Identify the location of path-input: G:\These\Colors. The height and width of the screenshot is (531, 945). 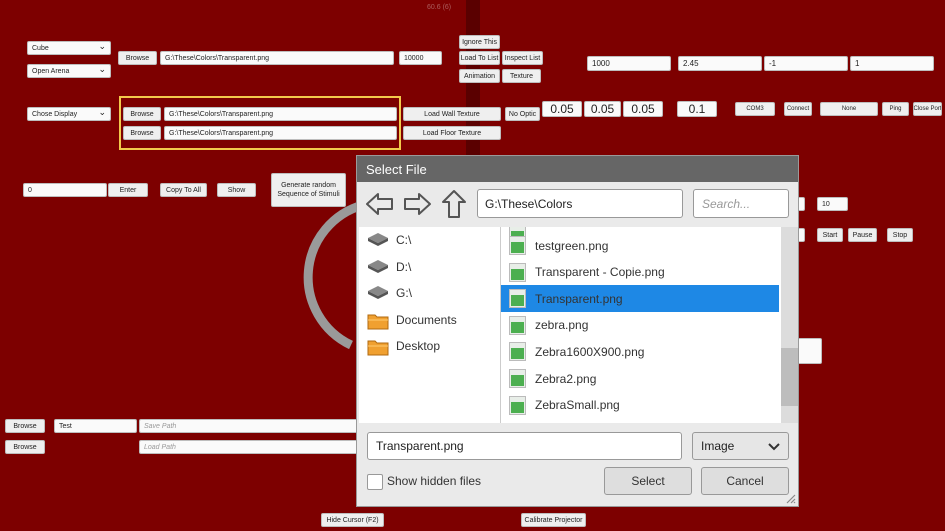
(580, 203).